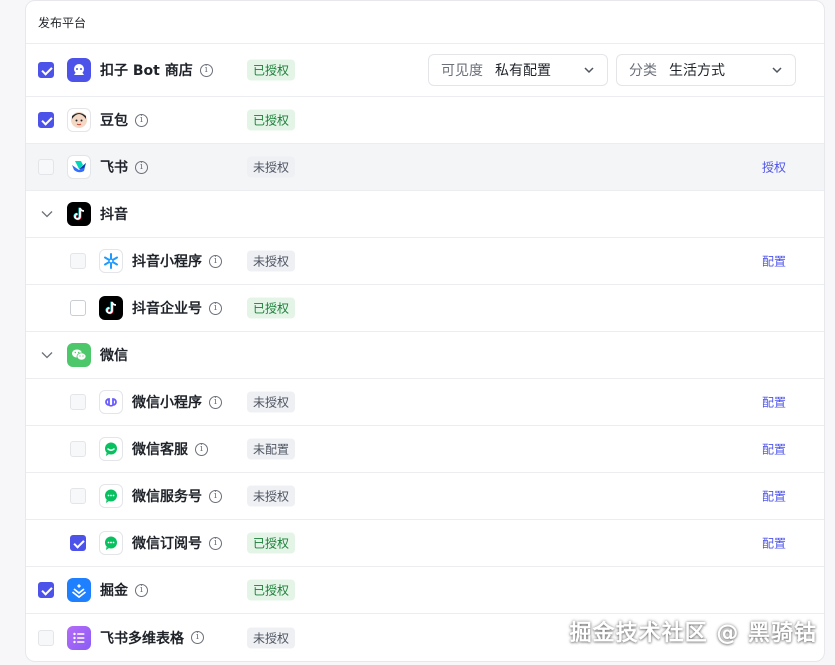  I want to click on douyin-miniapp-name: 抖音小程序 i, so click(177, 261).